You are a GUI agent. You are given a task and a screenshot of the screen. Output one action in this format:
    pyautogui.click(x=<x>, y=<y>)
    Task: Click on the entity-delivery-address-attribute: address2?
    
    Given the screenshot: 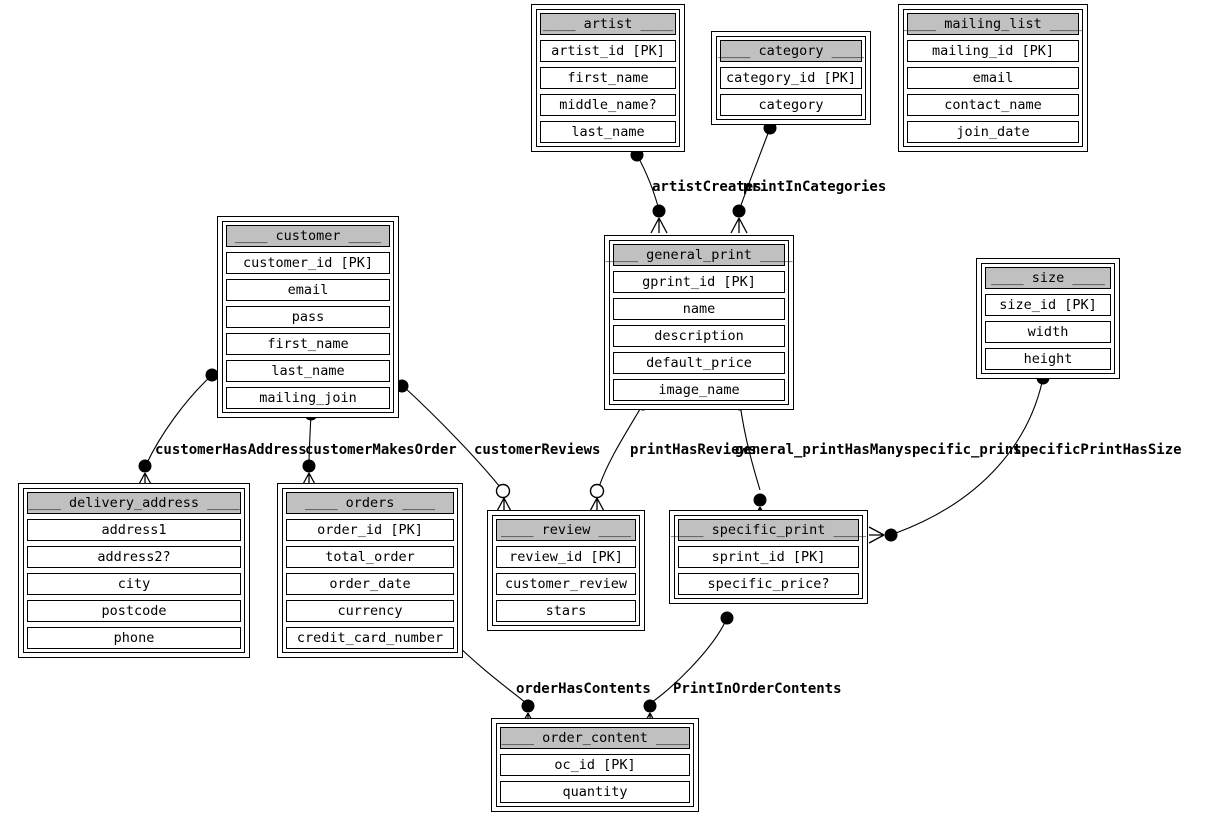 What is the action you would take?
    pyautogui.click(x=134, y=557)
    